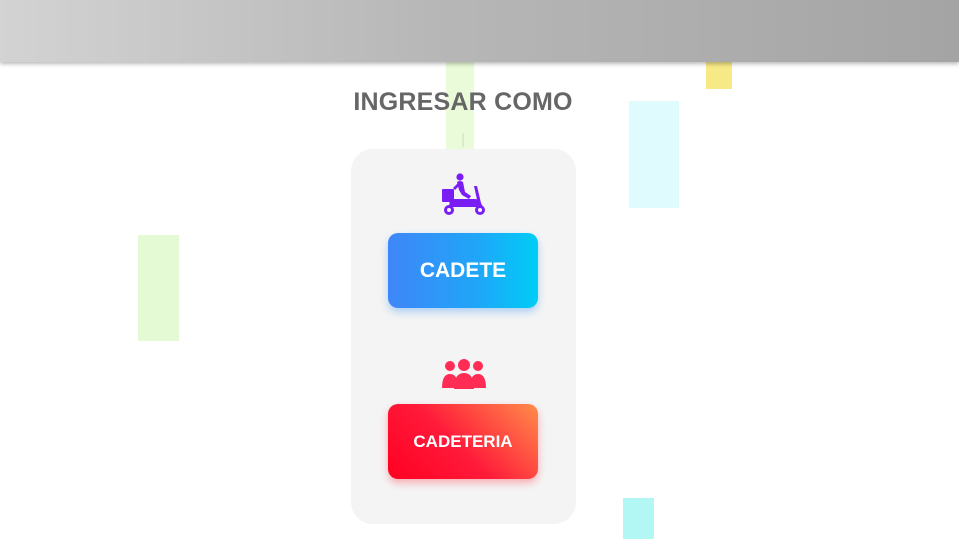 The width and height of the screenshot is (959, 539). What do you see at coordinates (463, 270) in the screenshot?
I see `cadete-button: CADETE` at bounding box center [463, 270].